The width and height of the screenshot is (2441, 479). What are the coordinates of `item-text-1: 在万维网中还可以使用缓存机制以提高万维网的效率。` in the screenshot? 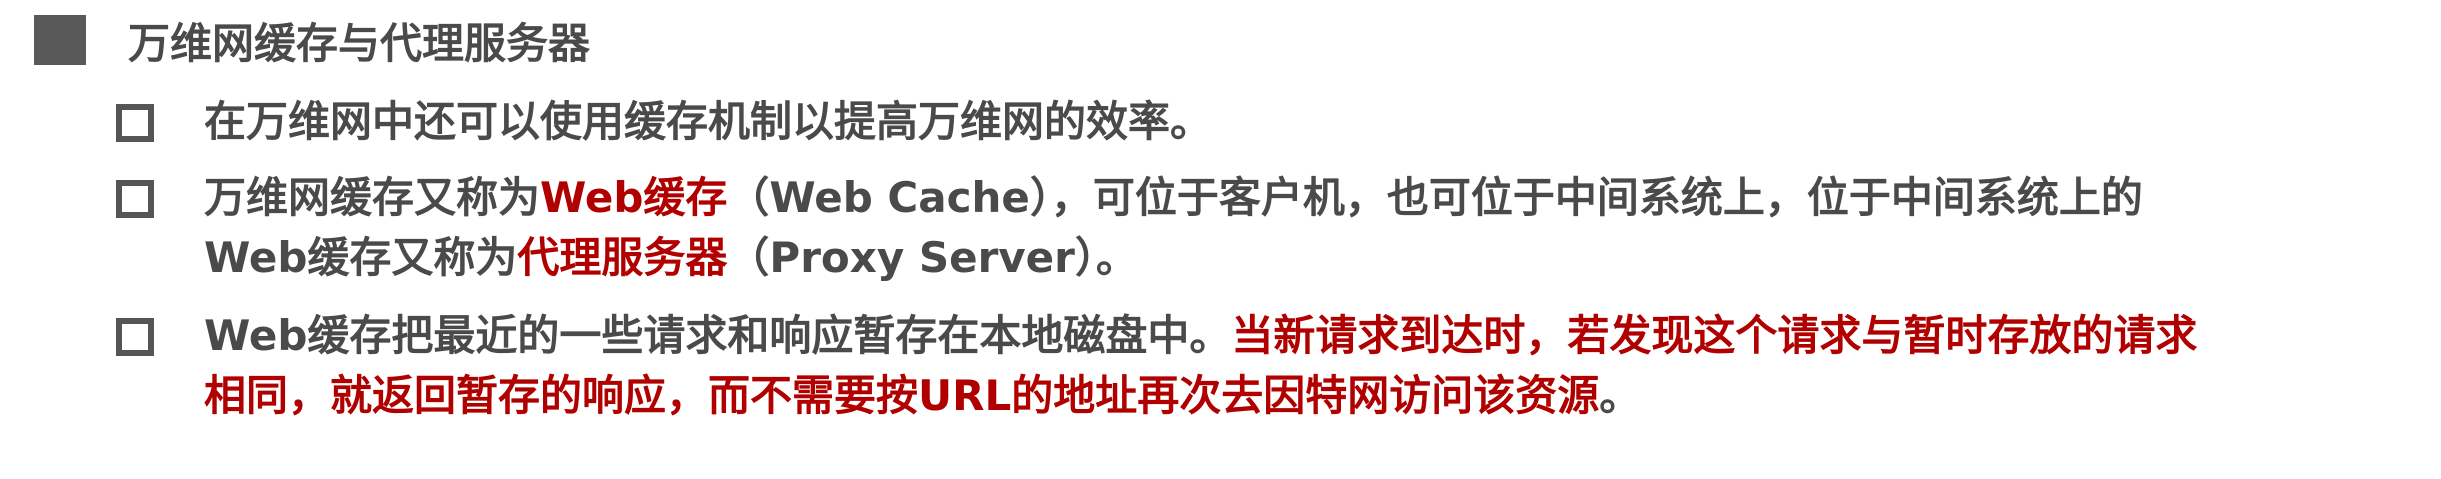 It's located at (1322, 122).